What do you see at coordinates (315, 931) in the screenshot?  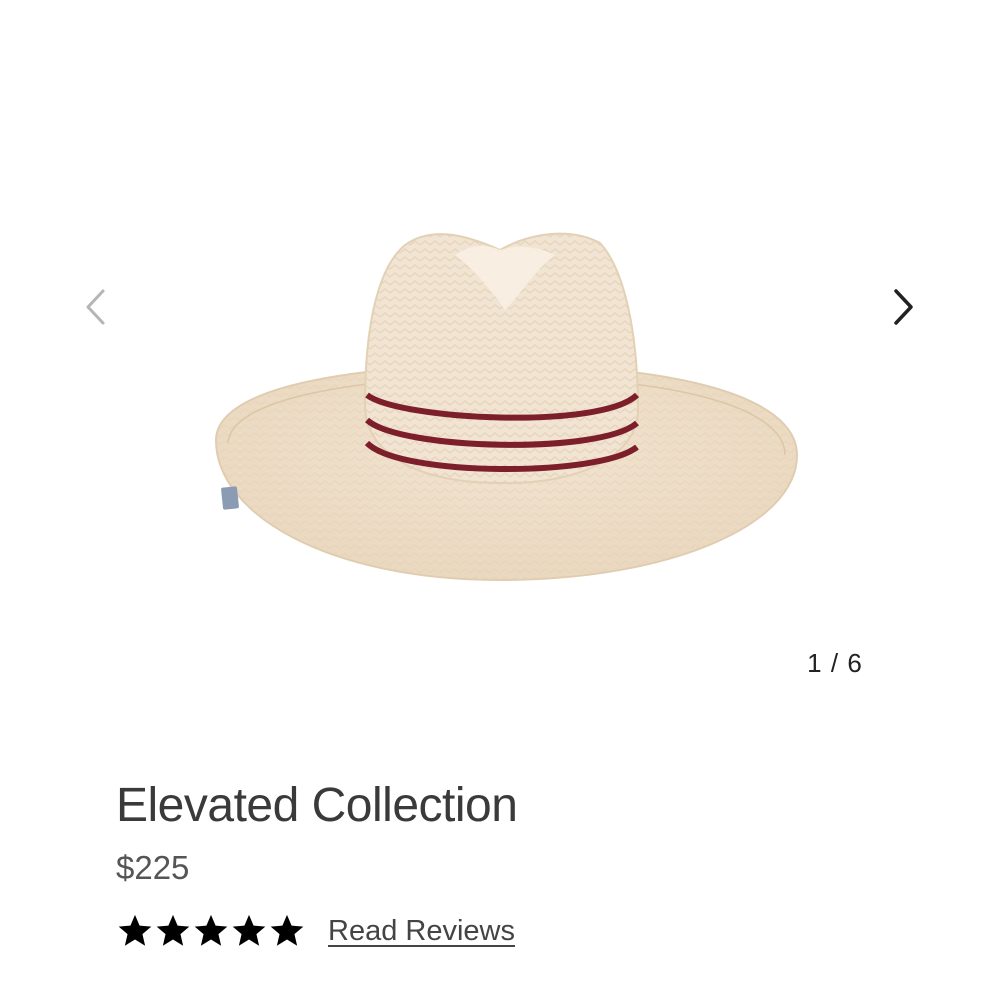 I see `product-rating: Read Reviews` at bounding box center [315, 931].